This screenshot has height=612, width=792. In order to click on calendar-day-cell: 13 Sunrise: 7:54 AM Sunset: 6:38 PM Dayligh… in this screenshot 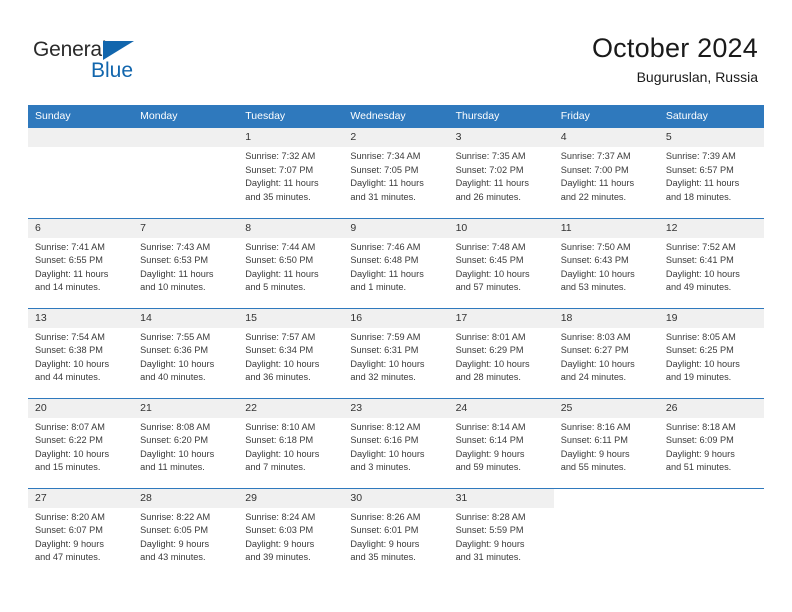, I will do `click(81, 352)`.